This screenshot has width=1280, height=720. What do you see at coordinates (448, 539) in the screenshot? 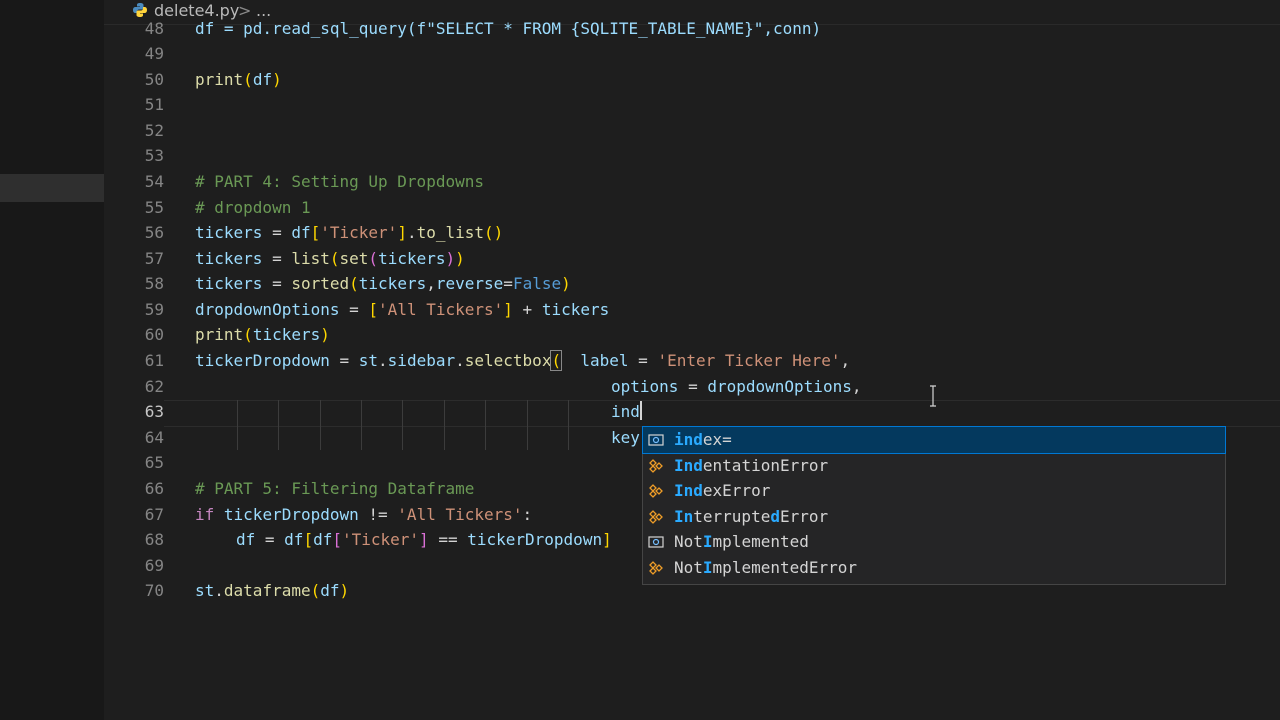
I see `code-token: ==` at bounding box center [448, 539].